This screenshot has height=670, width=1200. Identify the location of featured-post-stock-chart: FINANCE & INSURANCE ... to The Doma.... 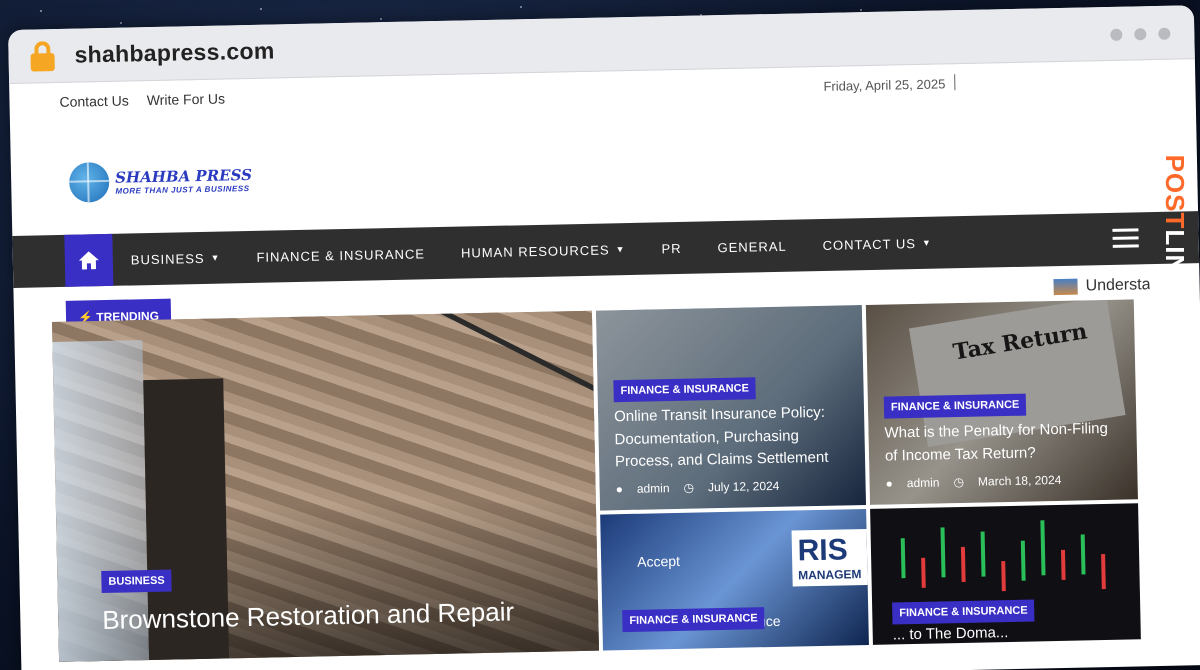
(1005, 574).